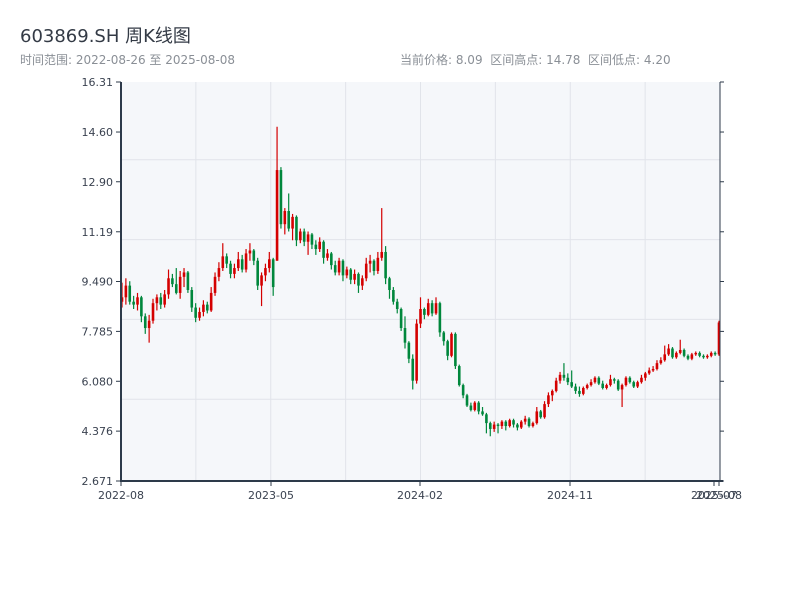 The image size is (800, 600). I want to click on x-tick-label: 2025-08, so click(719, 495).